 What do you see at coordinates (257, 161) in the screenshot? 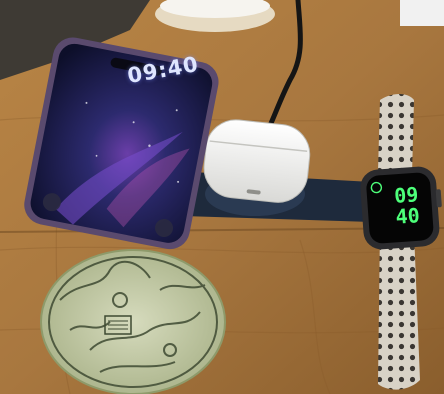
I see `airpods-case` at bounding box center [257, 161].